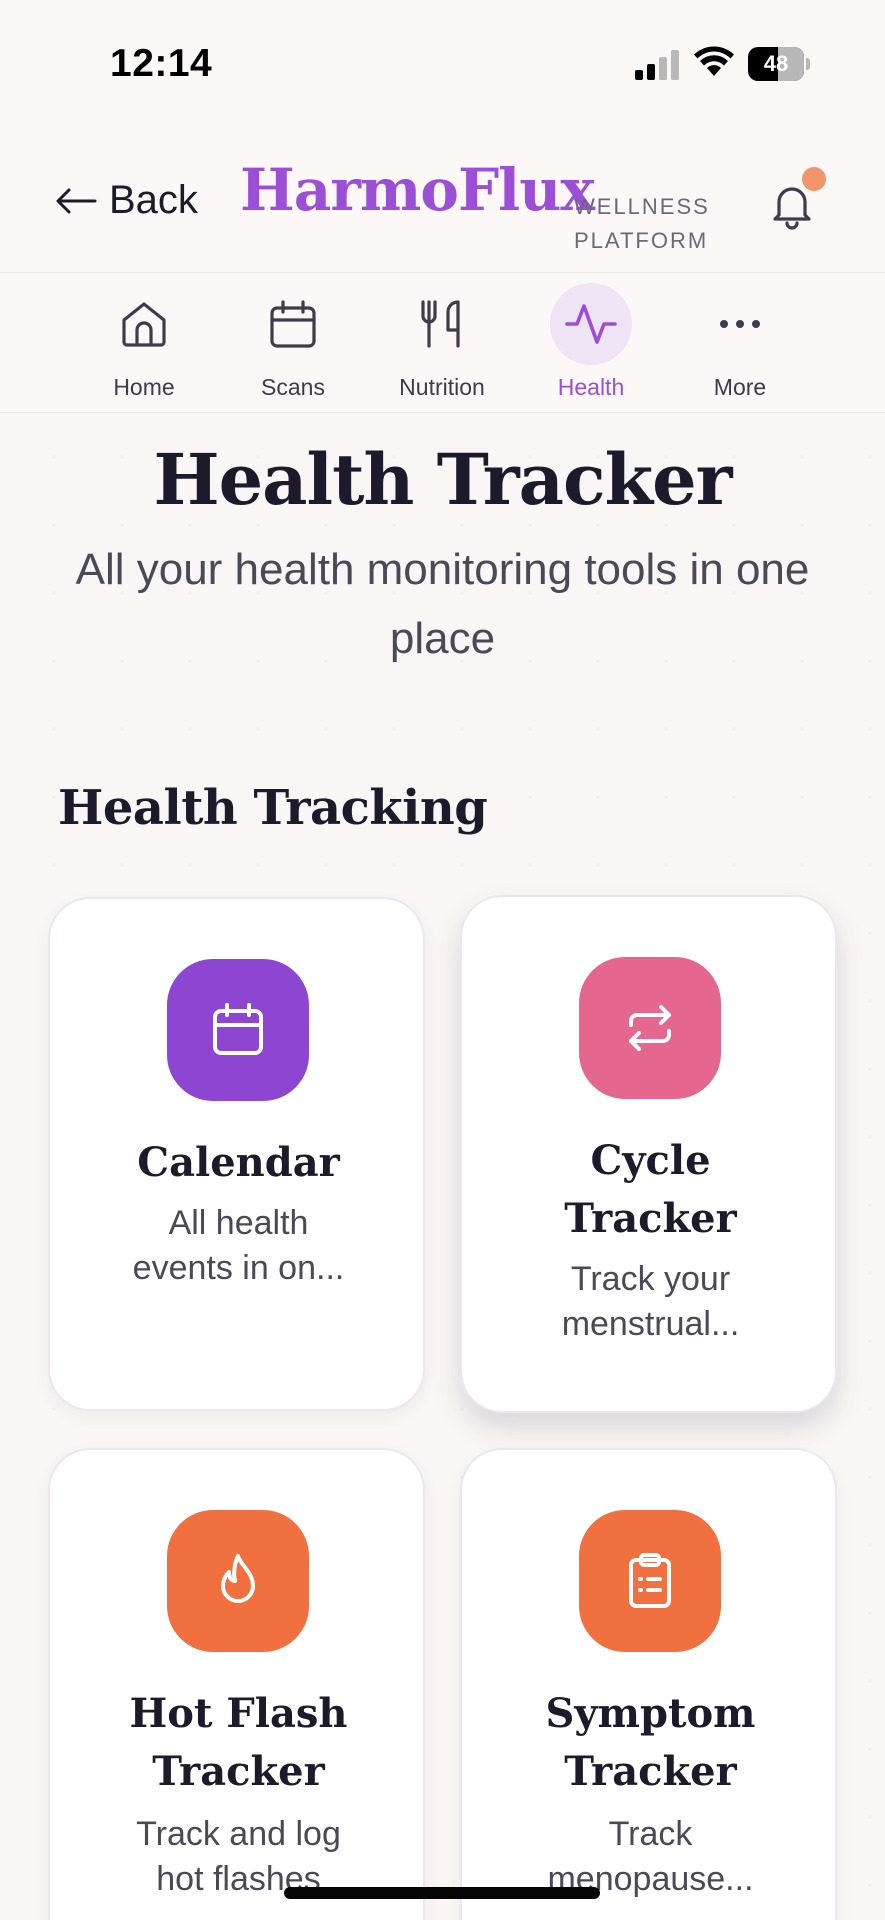 The image size is (885, 1920). What do you see at coordinates (714, 61) in the screenshot?
I see `wifi-icon` at bounding box center [714, 61].